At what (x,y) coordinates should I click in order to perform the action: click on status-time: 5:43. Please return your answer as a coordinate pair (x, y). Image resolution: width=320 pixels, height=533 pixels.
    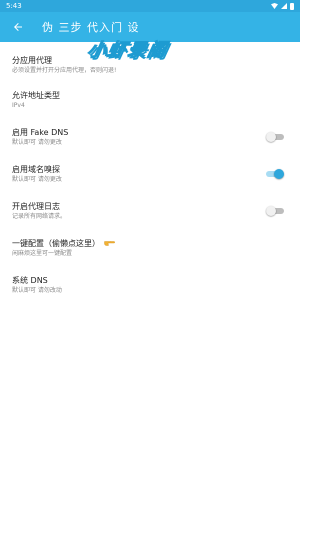
    Looking at the image, I should click on (14, 6).